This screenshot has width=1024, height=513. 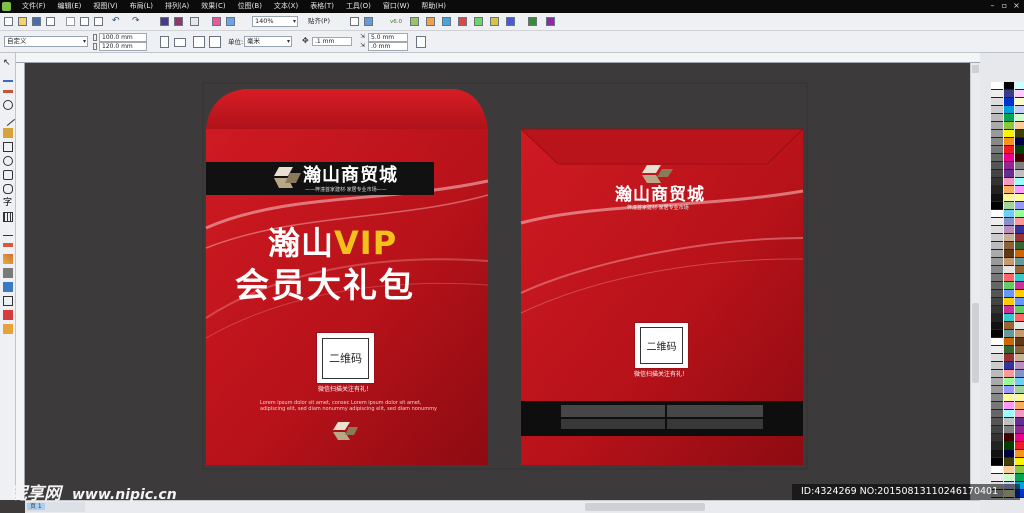 I want to click on fill-tool-icon, so click(x=8, y=315).